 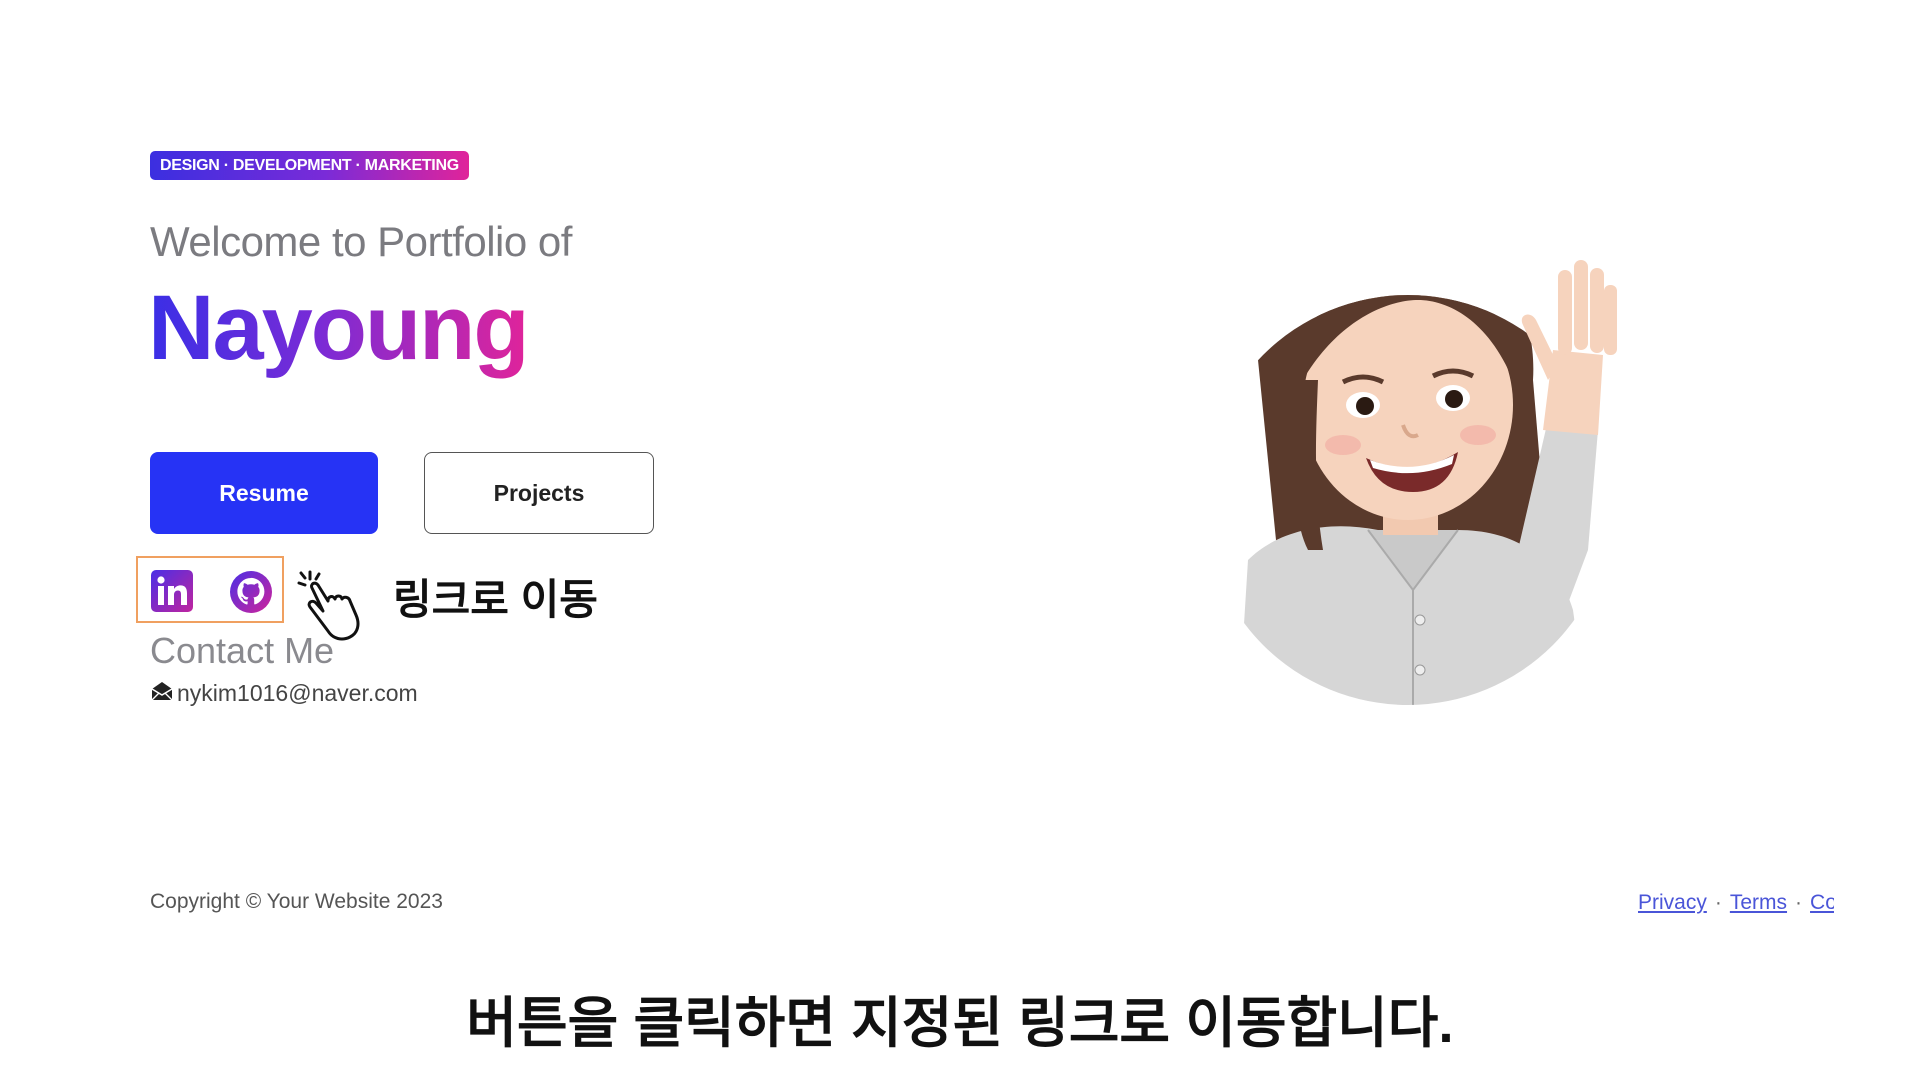 I want to click on mail-icon, so click(x=162, y=693).